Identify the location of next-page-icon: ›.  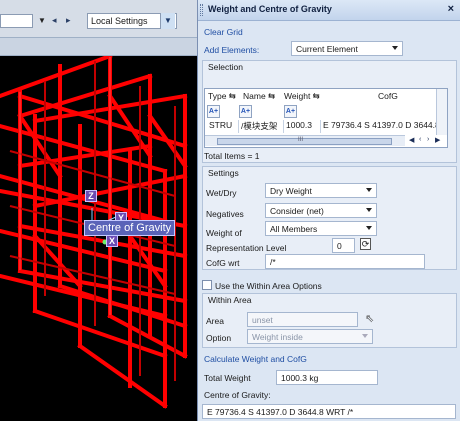
(428, 139).